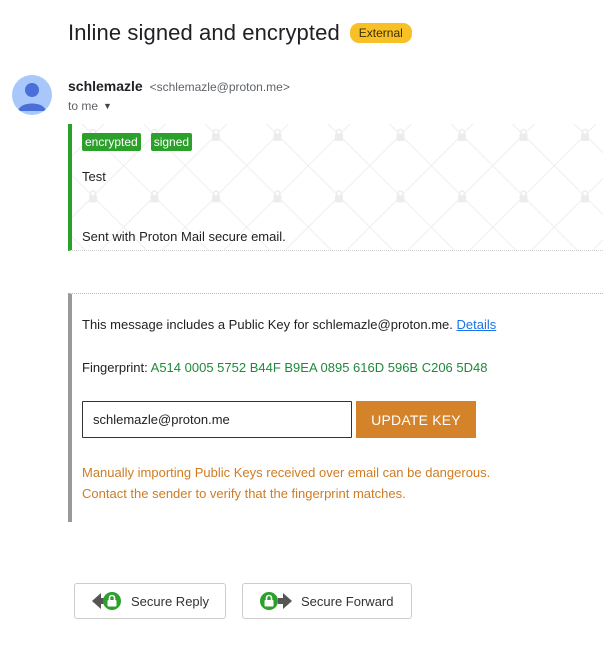 This screenshot has width=603, height=652. What do you see at coordinates (184, 236) in the screenshot?
I see `message-signature: Sent with Proton Mail secure email.` at bounding box center [184, 236].